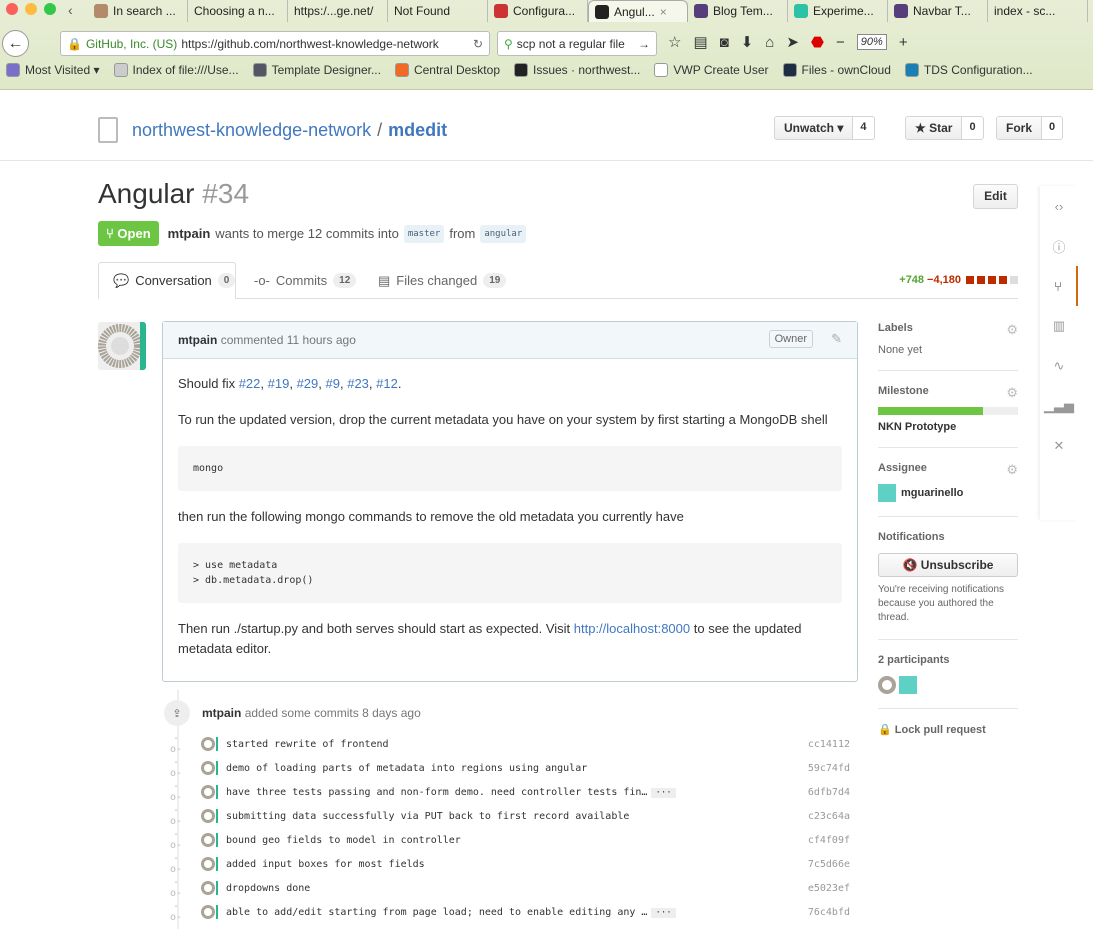  Describe the element at coordinates (792, 42) in the screenshot. I see `send-icon: ➤` at that location.